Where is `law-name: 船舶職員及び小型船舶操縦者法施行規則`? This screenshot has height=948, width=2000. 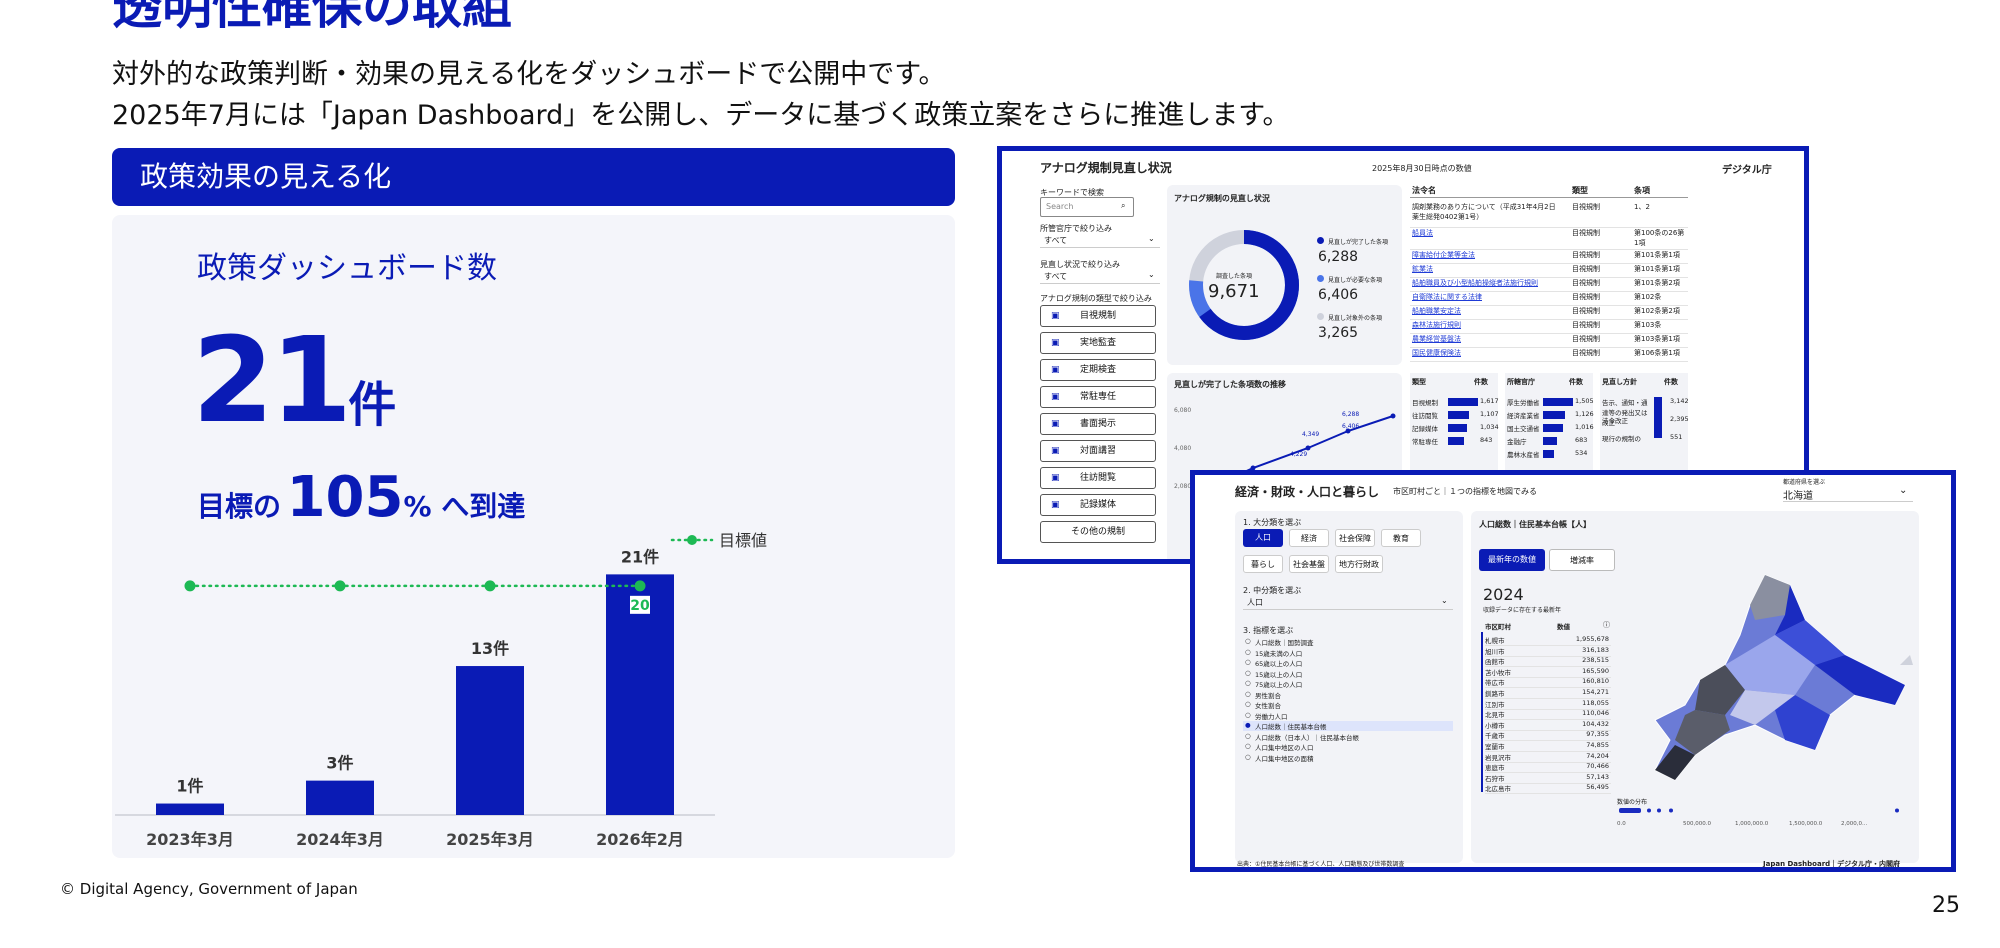 law-name: 船舶職員及び小型船舶操縦者法施行規則 is located at coordinates (1487, 285).